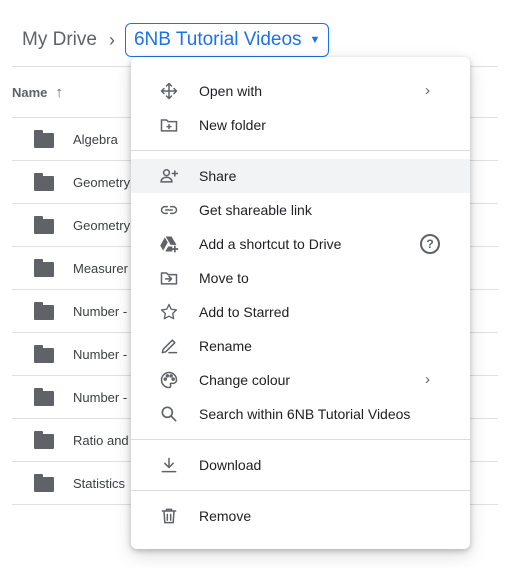 Image resolution: width=506 pixels, height=568 pixels. What do you see at coordinates (95, 139) in the screenshot?
I see `list-item-name: Algebra` at bounding box center [95, 139].